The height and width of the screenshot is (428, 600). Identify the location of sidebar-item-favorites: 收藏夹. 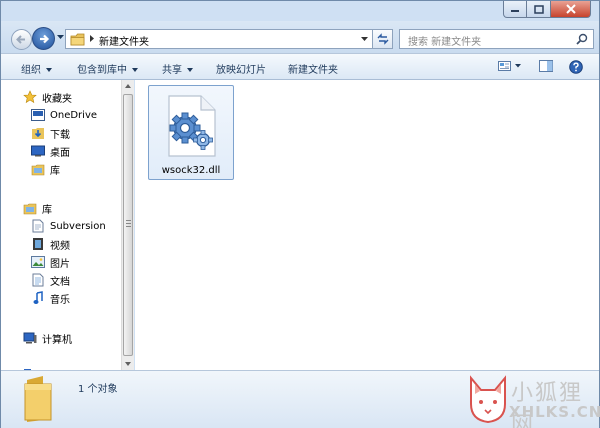
(47, 97).